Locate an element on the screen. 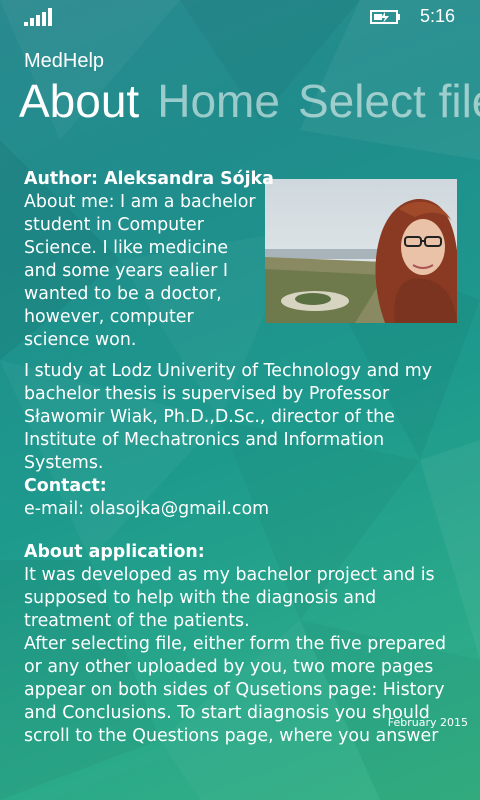  about-application-heading: About application: is located at coordinates (114, 552).